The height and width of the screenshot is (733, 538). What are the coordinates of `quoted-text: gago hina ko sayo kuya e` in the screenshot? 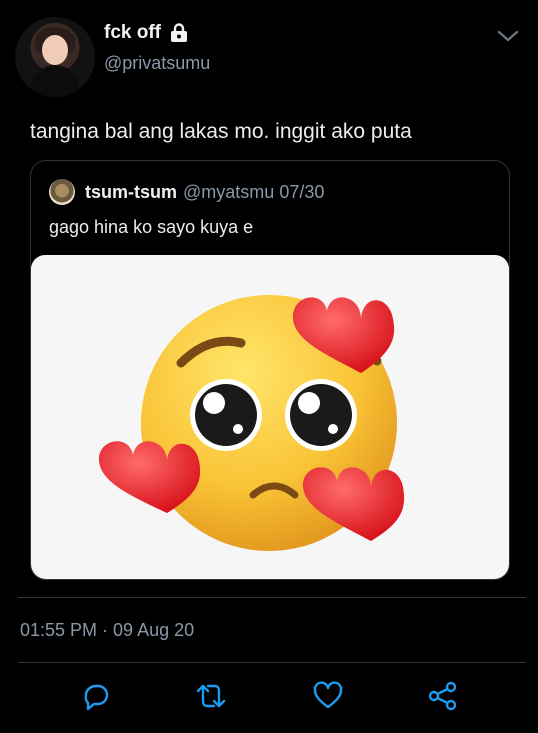 It's located at (151, 227).